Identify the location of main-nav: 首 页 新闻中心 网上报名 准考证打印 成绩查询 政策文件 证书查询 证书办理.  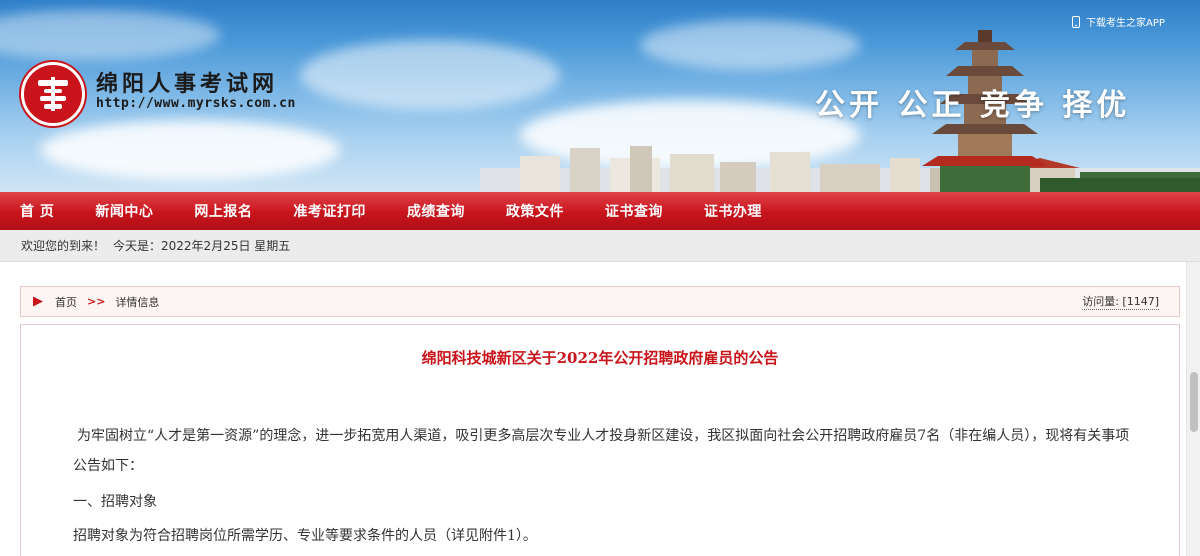
(600, 211).